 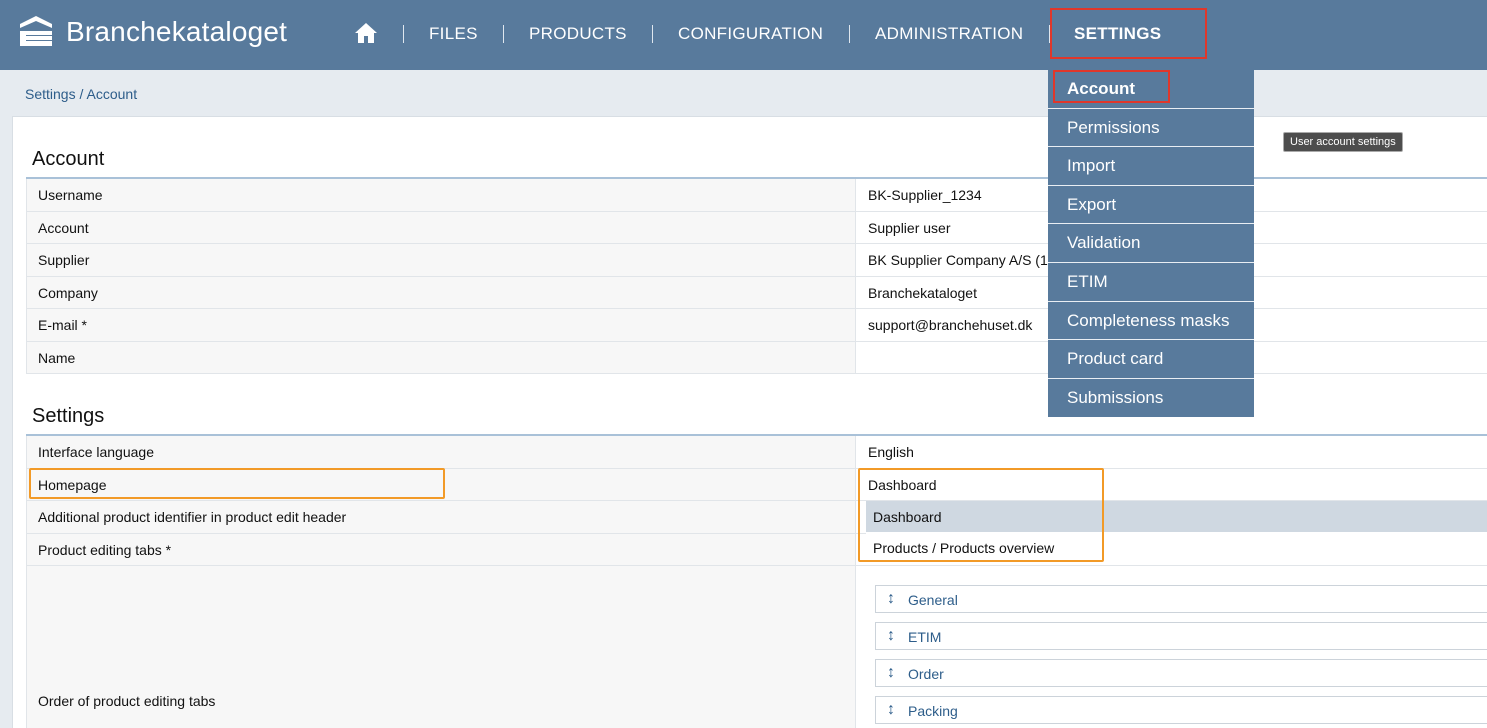 What do you see at coordinates (50, 94) in the screenshot?
I see `breadcrumb-settings: Settings` at bounding box center [50, 94].